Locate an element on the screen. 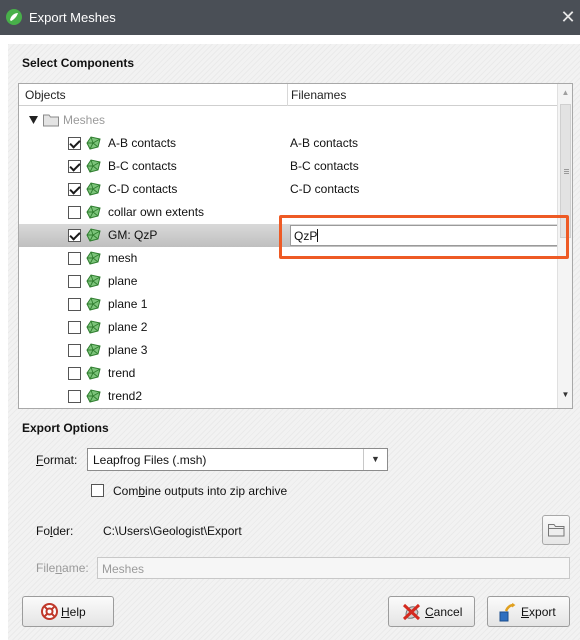 The width and height of the screenshot is (580, 640). expand-arrow-icon is located at coordinates (33, 120).